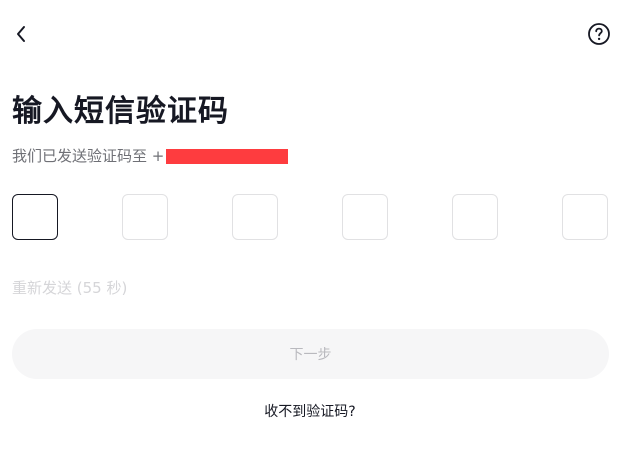 The height and width of the screenshot is (453, 620). What do you see at coordinates (70, 288) in the screenshot?
I see `resend-countdown: 重新发送 (55 秒)` at bounding box center [70, 288].